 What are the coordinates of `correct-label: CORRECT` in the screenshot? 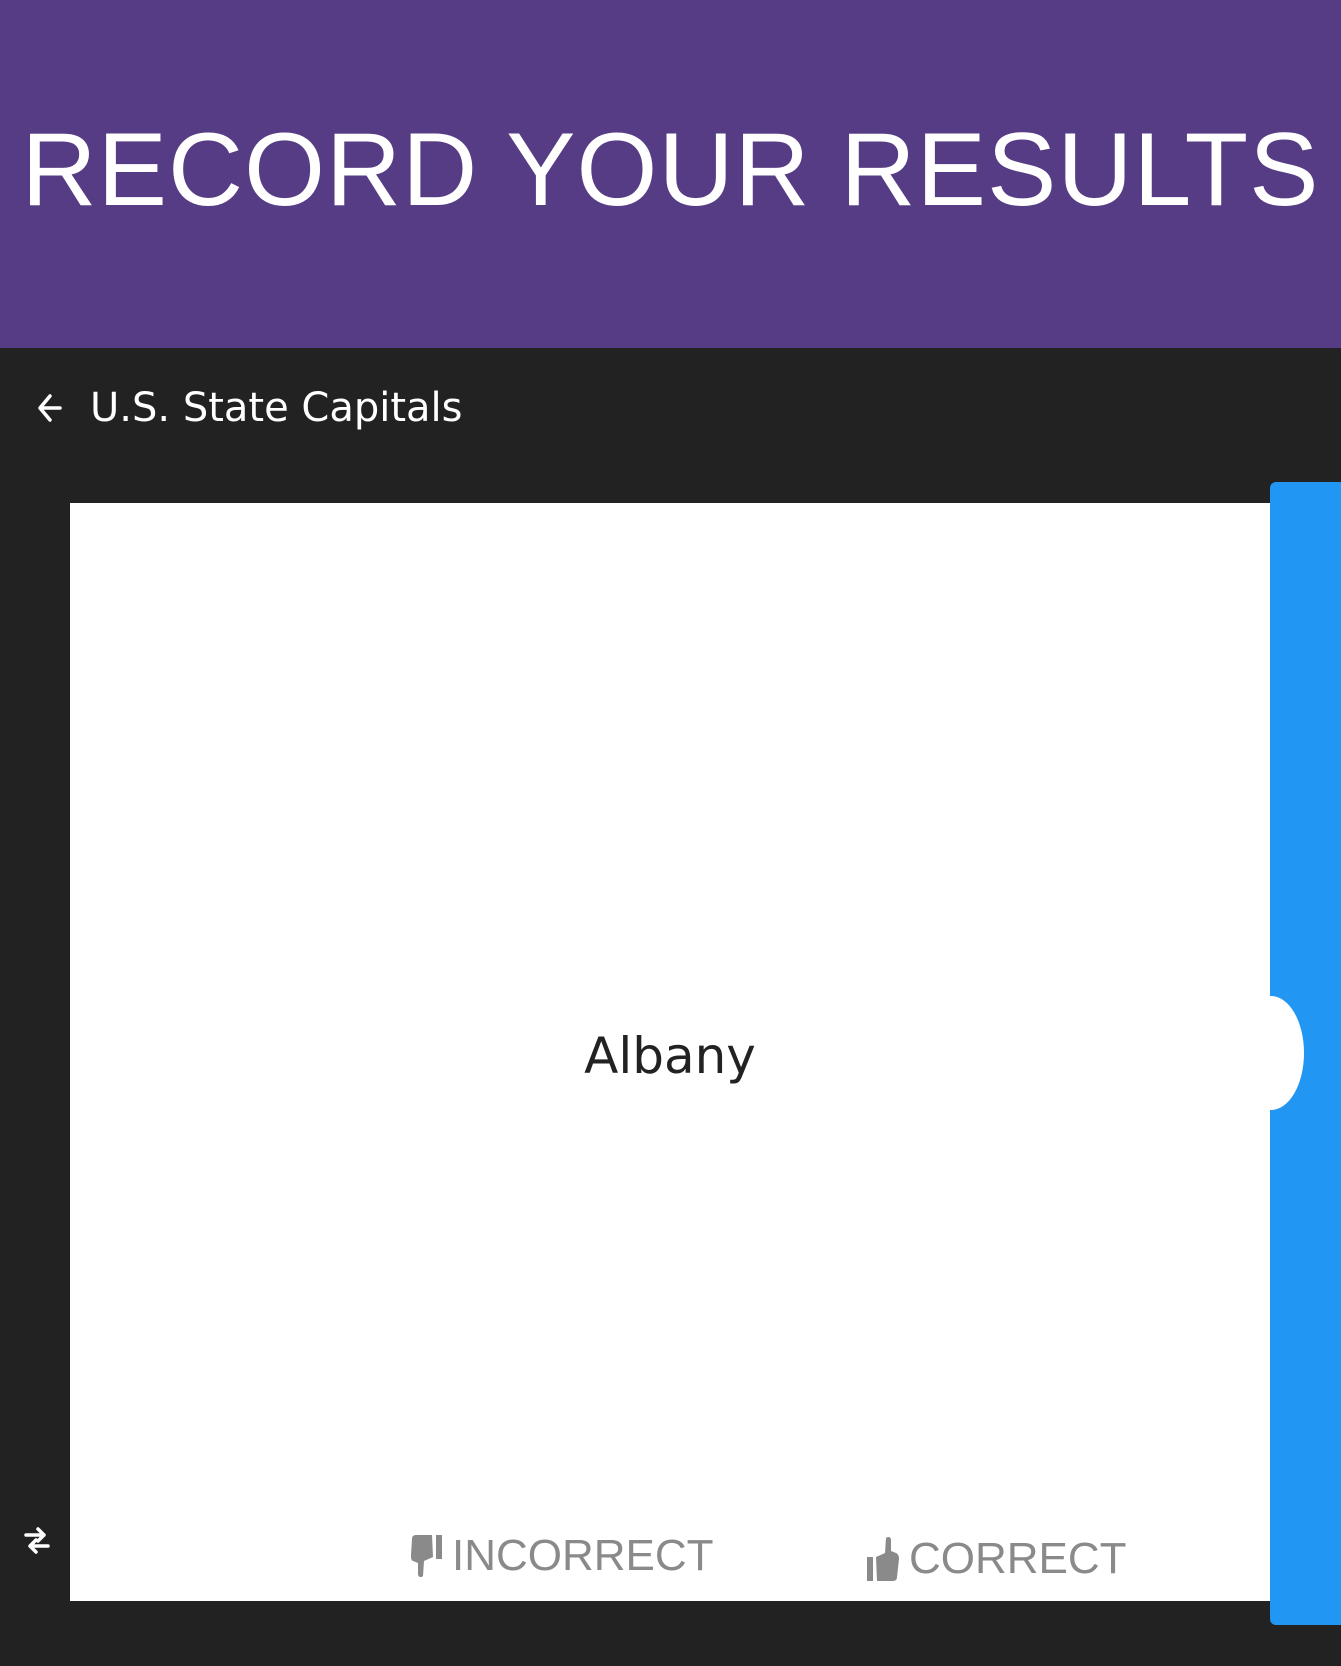 It's located at (1018, 1558).